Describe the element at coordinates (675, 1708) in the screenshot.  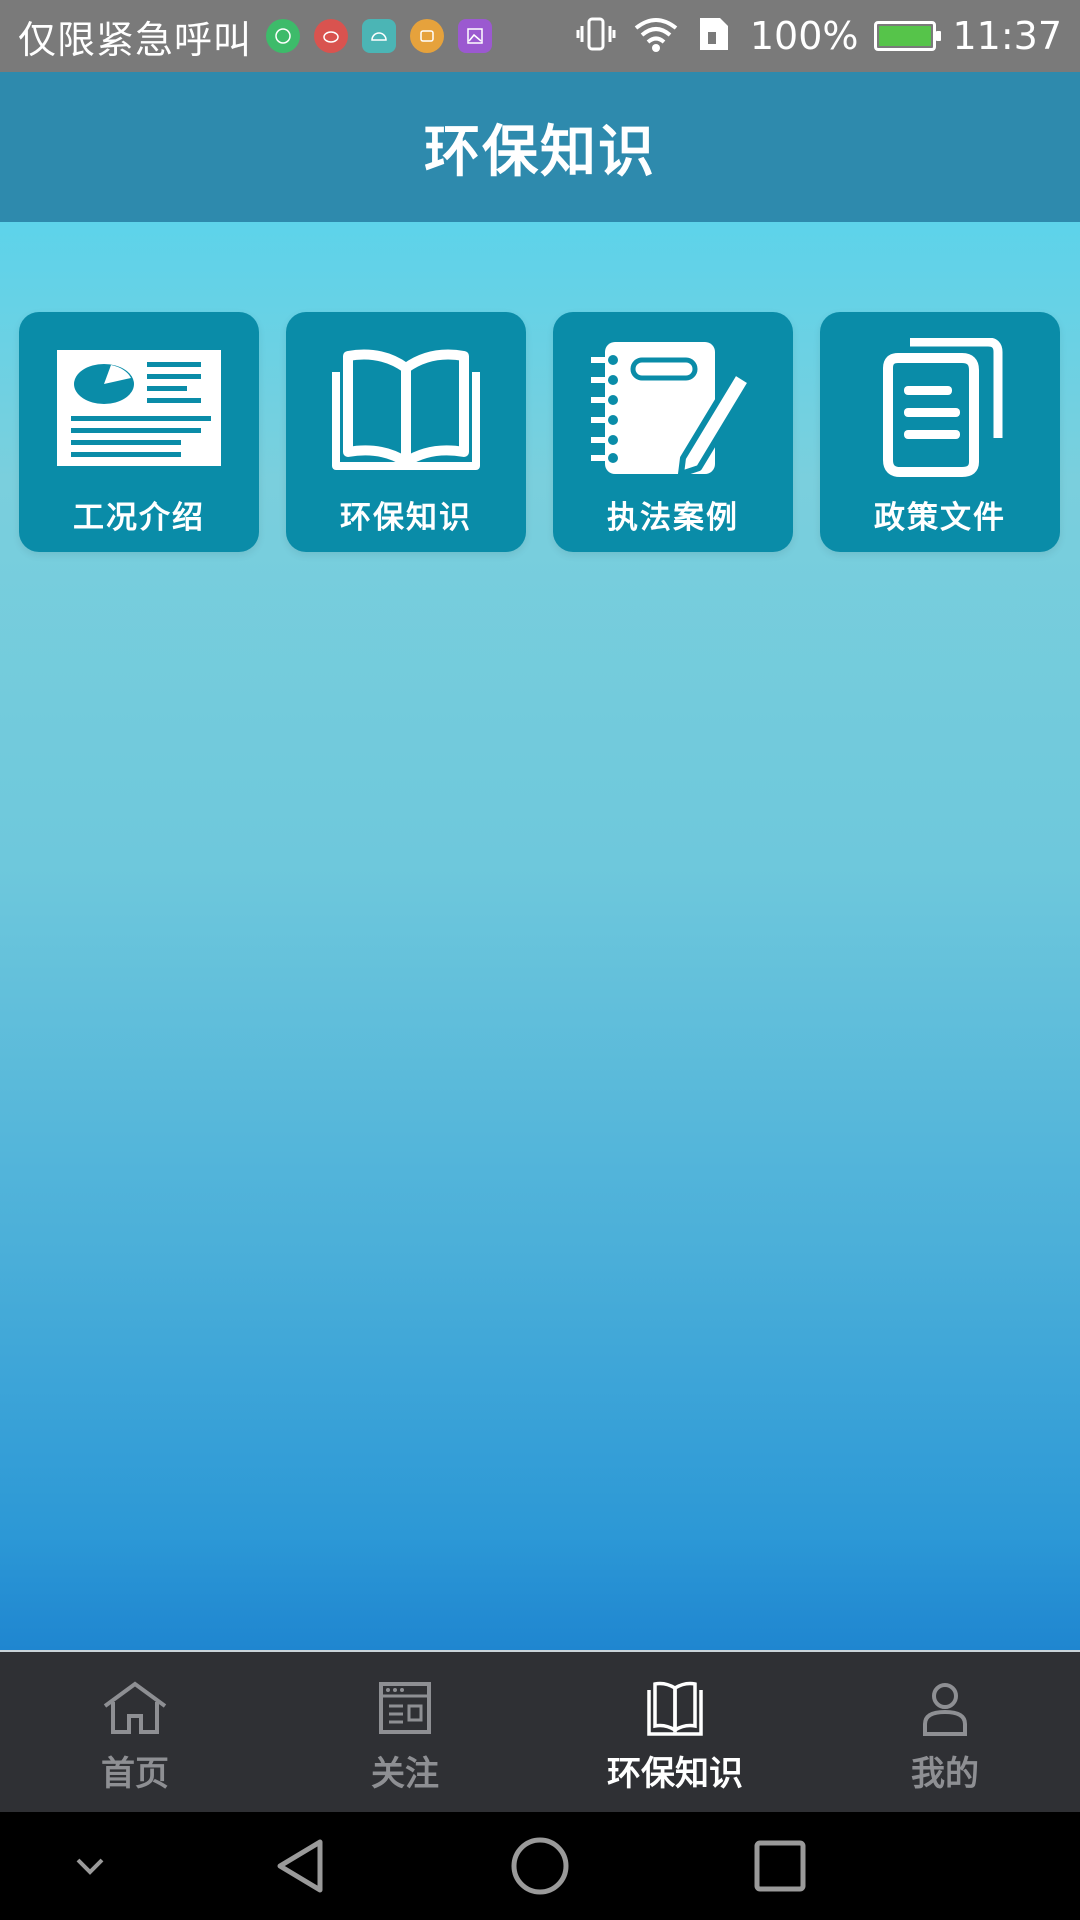
I see `book-icon` at that location.